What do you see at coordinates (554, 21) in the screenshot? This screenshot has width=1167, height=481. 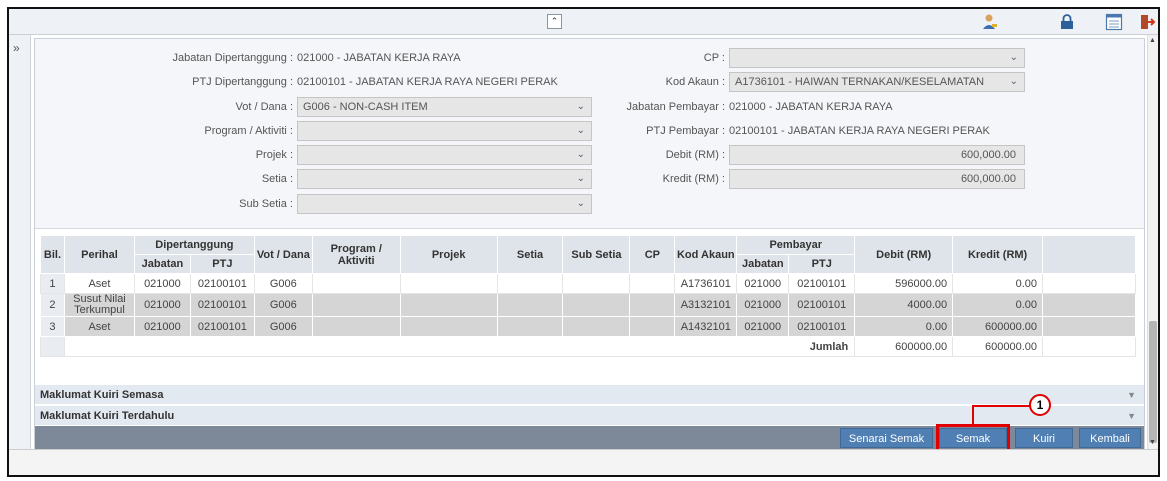 I see `collapse-header-button: ⌃` at bounding box center [554, 21].